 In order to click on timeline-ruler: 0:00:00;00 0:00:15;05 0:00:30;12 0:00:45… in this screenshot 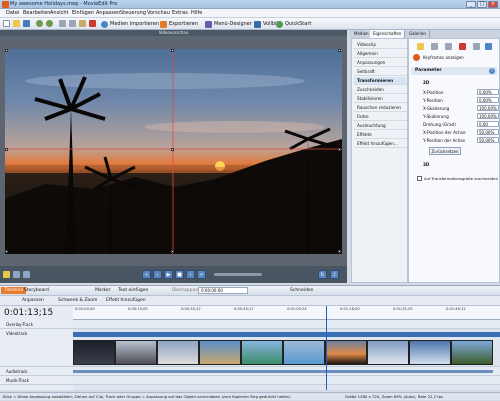, I will do `click(286, 313)`.